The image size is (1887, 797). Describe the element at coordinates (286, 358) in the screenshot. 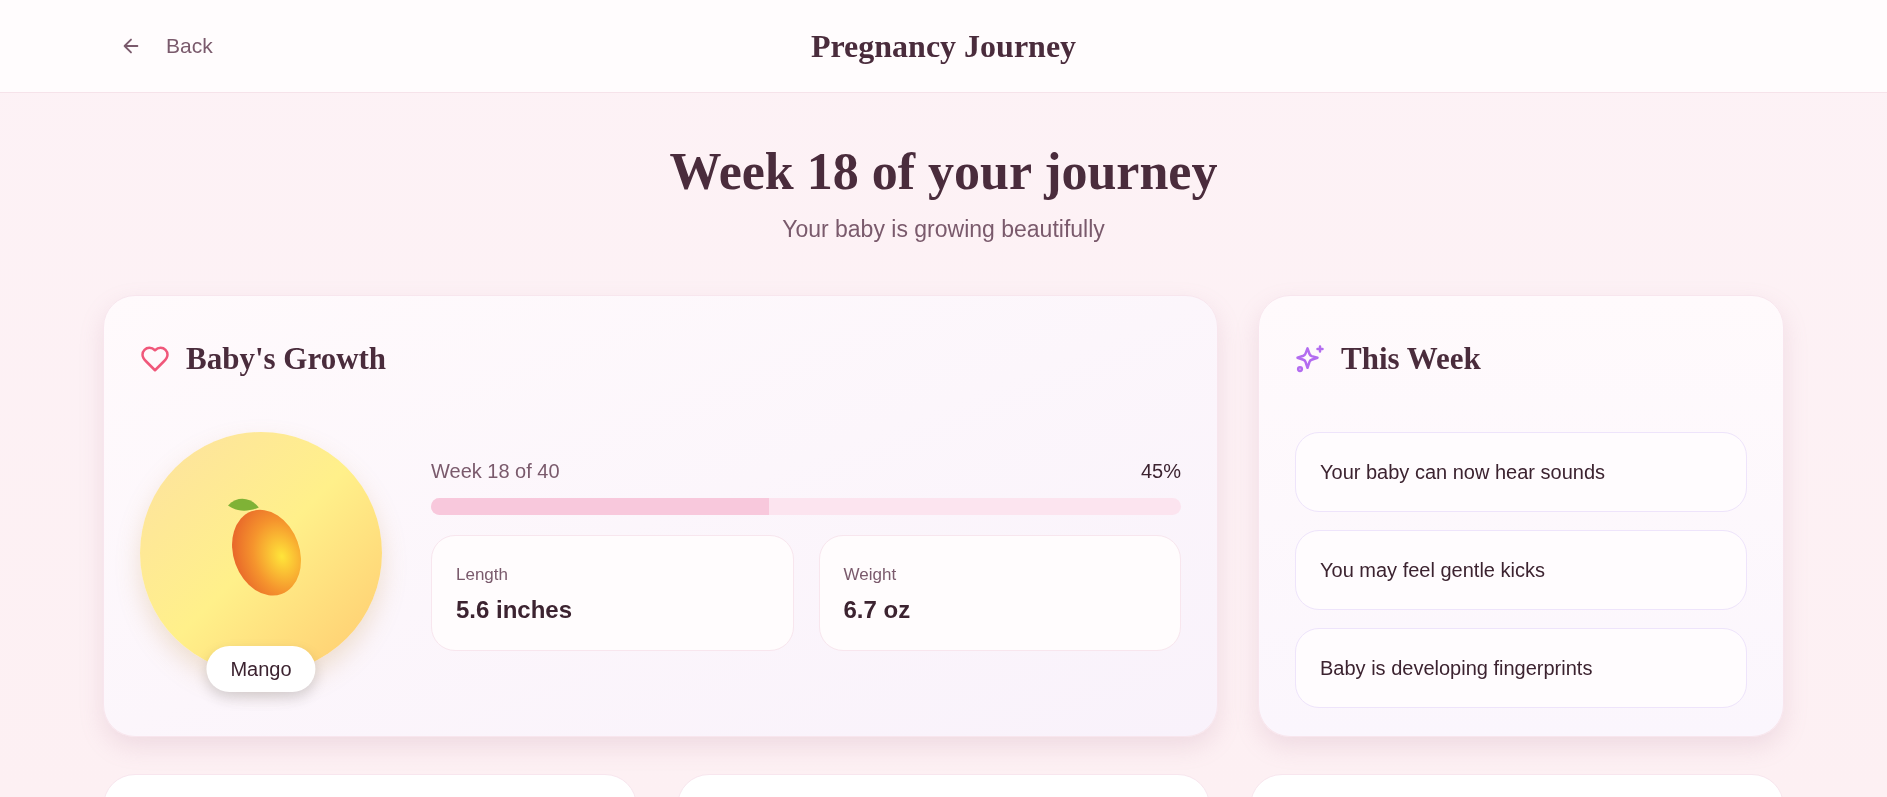

I see `card-title: Baby's Growth` at that location.